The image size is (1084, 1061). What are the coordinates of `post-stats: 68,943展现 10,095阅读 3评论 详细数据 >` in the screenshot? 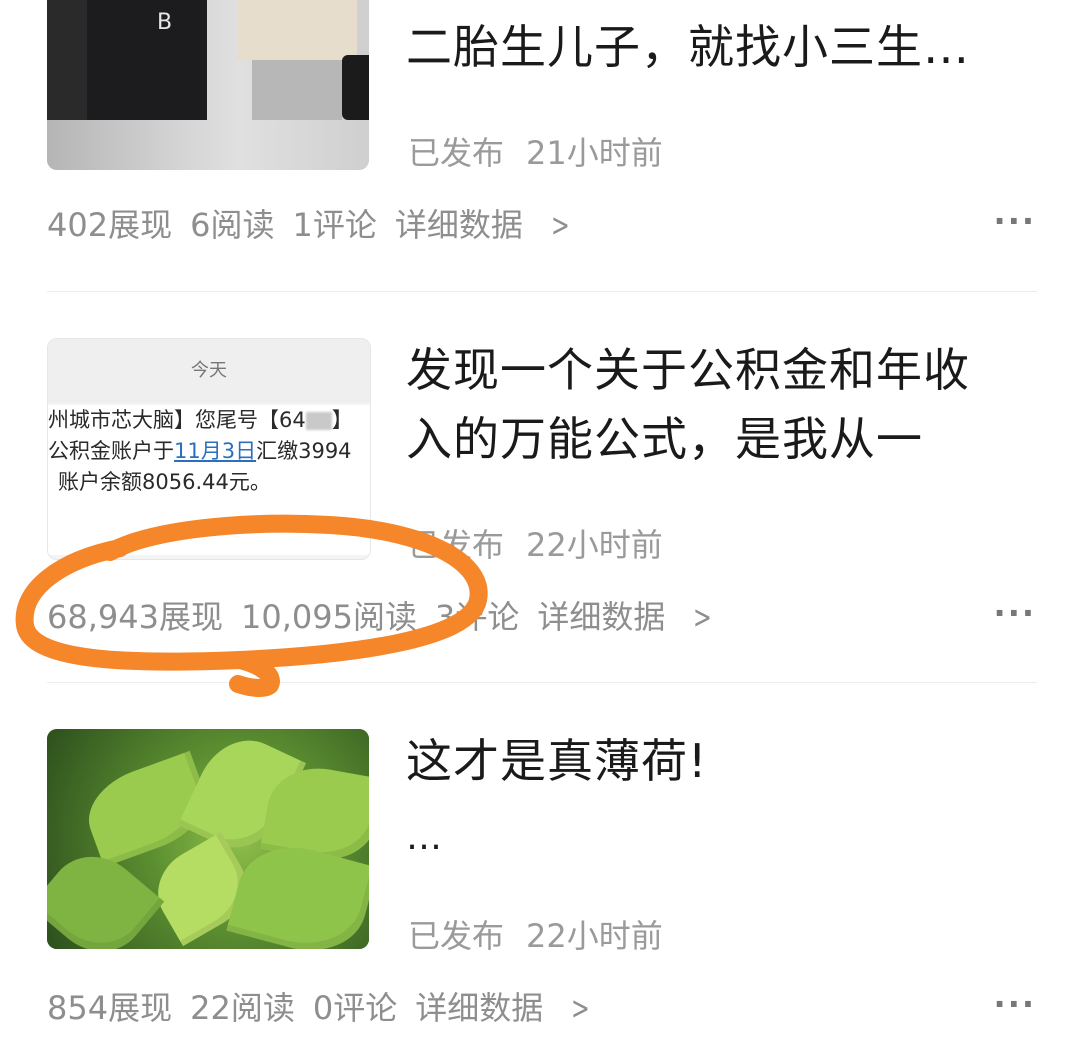 It's located at (399, 615).